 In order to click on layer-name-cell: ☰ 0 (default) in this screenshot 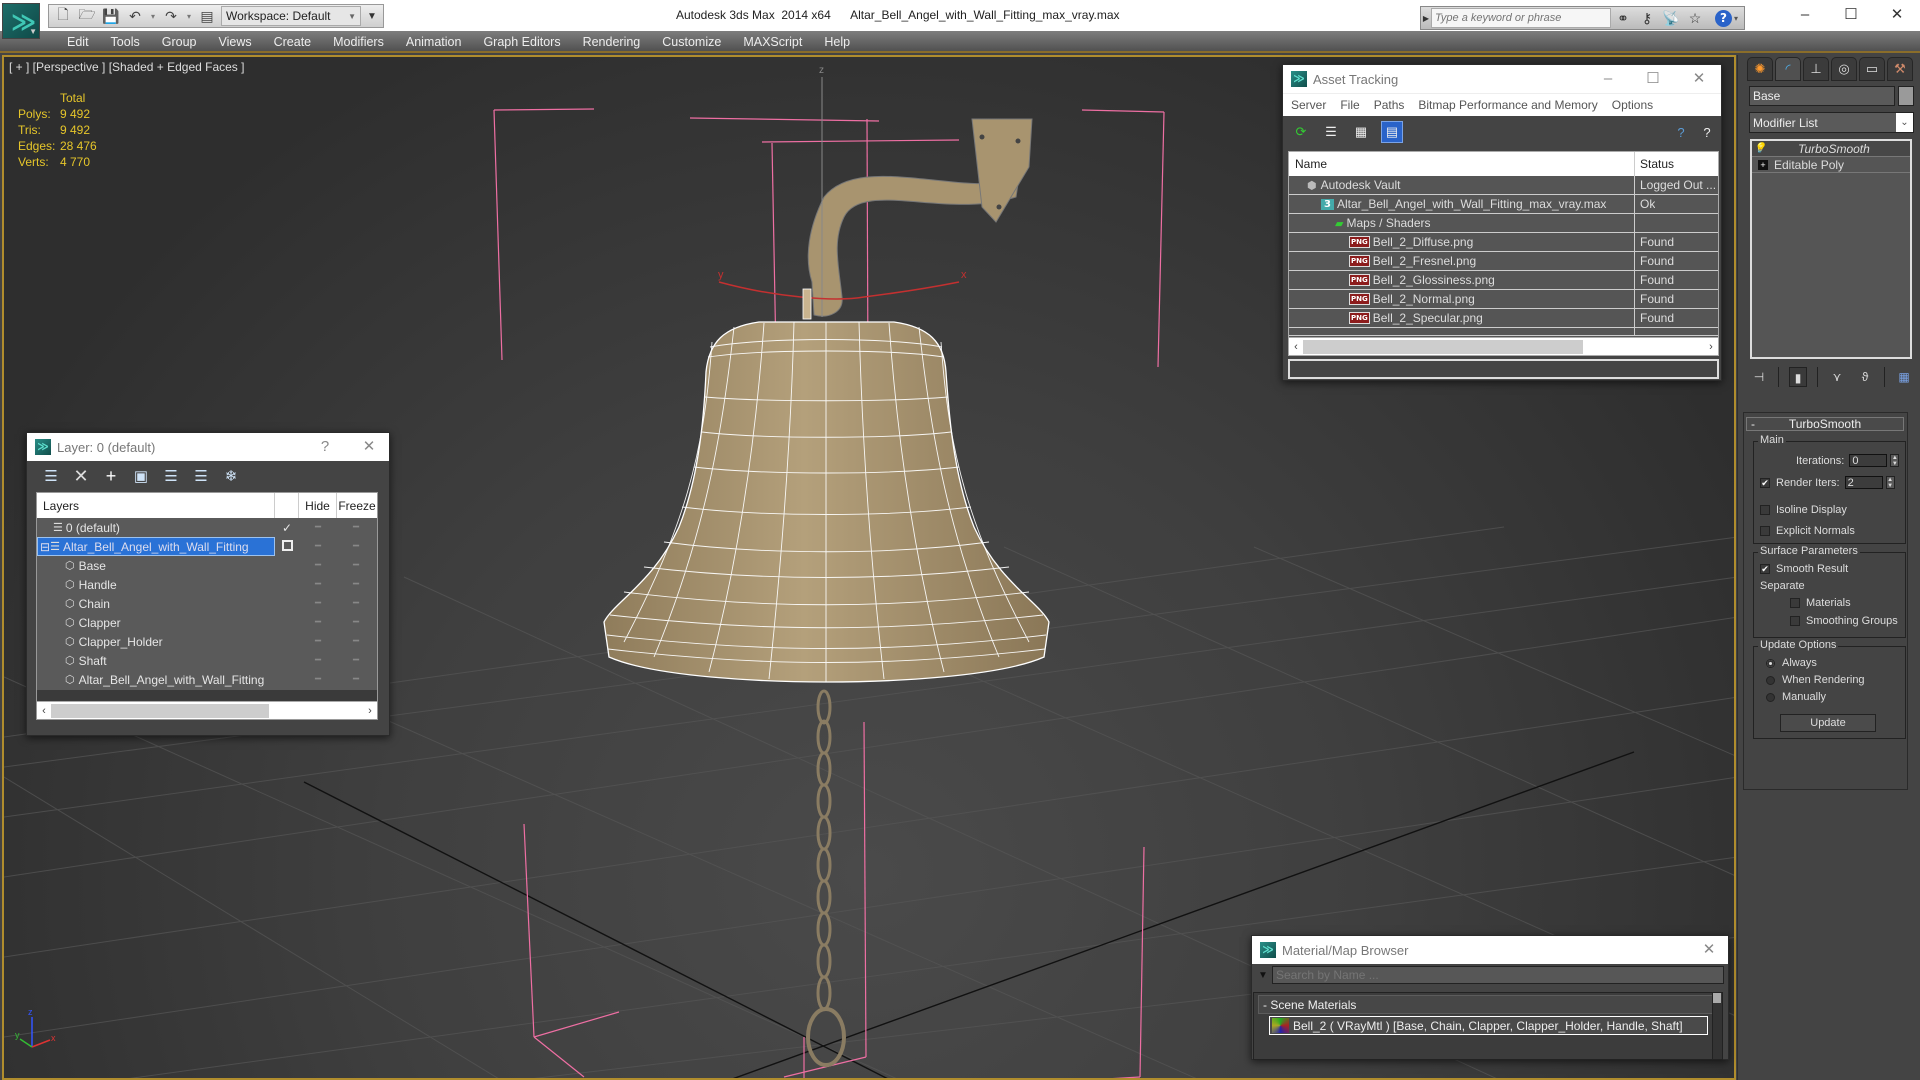, I will do `click(156, 527)`.